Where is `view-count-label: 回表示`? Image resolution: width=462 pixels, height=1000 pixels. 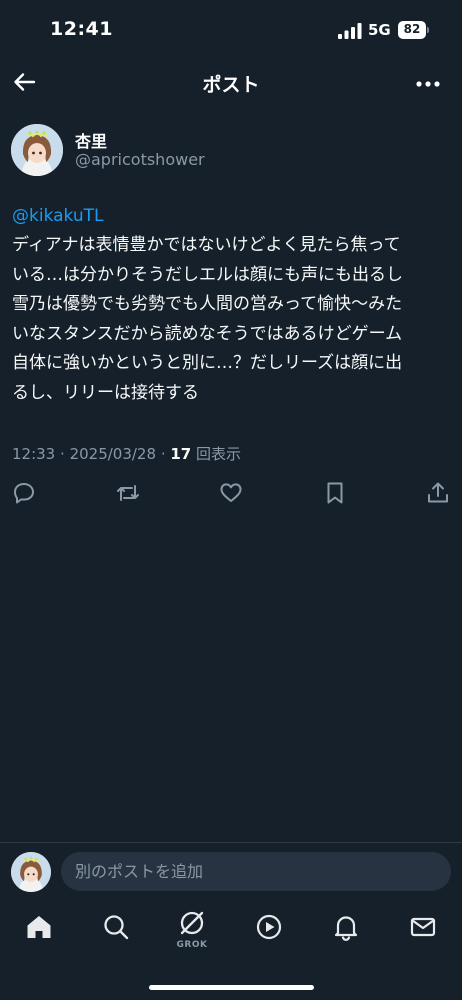 view-count-label: 回表示 is located at coordinates (219, 454).